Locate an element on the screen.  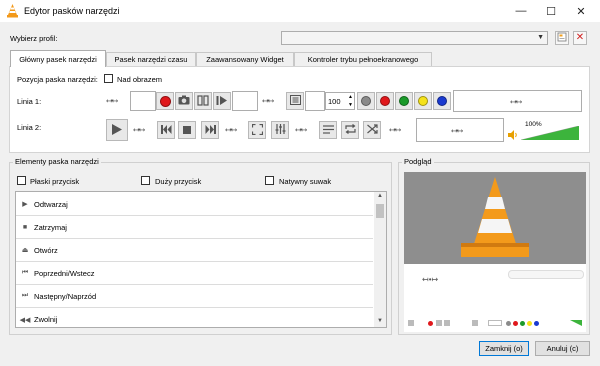
frame-step-icon is located at coordinates (222, 101).